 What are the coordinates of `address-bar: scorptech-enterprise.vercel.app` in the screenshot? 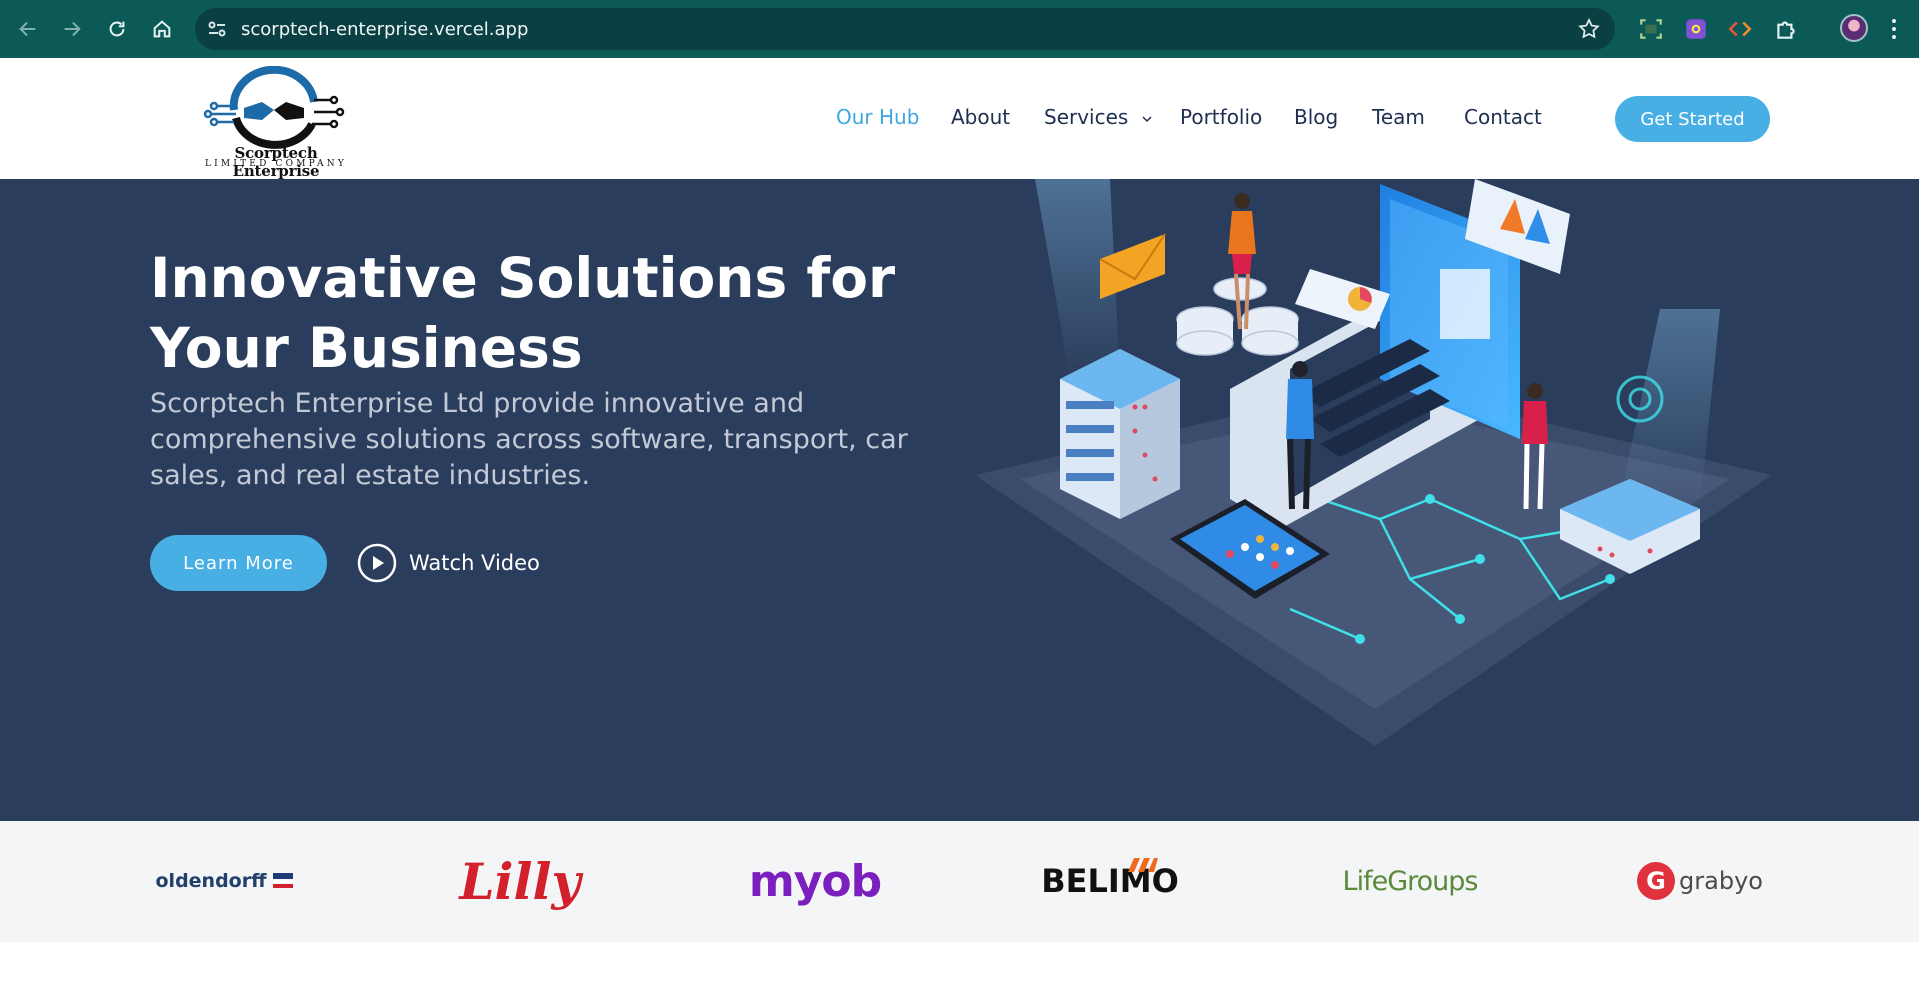 It's located at (905, 29).